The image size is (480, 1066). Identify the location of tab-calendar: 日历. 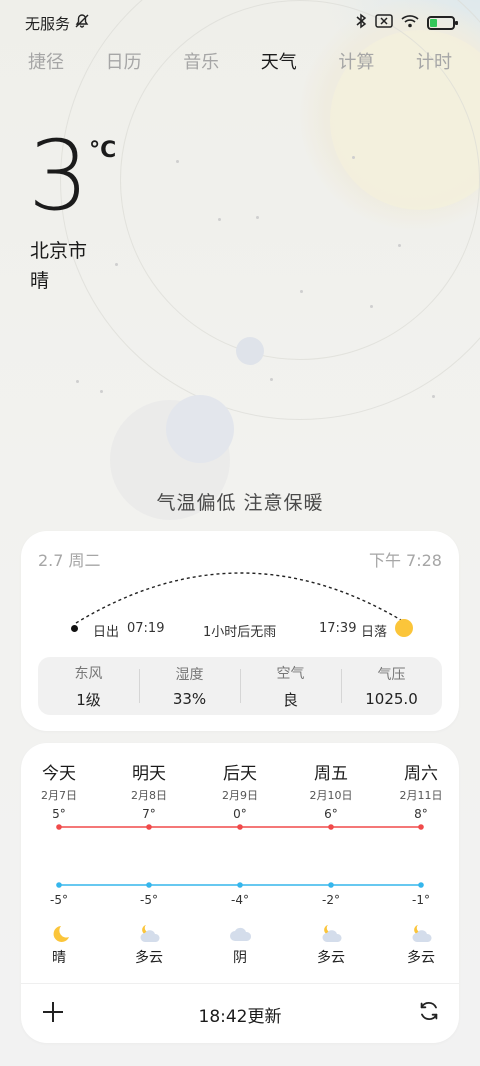
(124, 61).